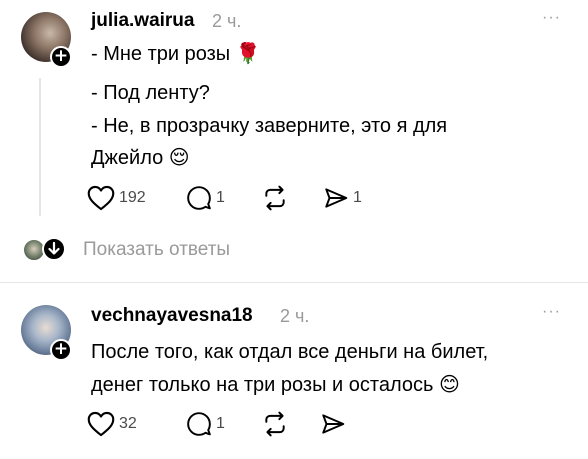 Image resolution: width=588 pixels, height=459 pixels. Describe the element at coordinates (54, 249) in the screenshot. I see `arrow-down-icon` at that location.